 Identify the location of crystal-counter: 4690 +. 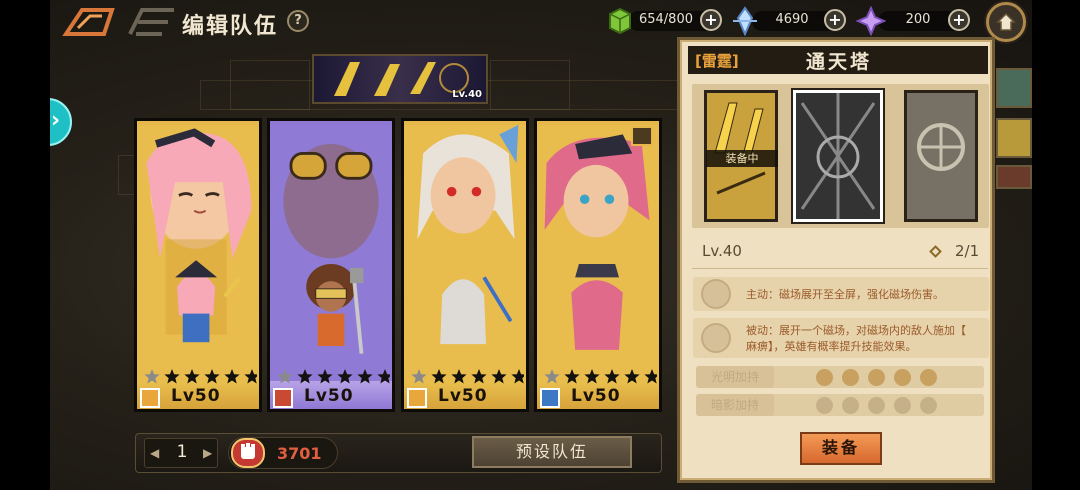
(788, 21).